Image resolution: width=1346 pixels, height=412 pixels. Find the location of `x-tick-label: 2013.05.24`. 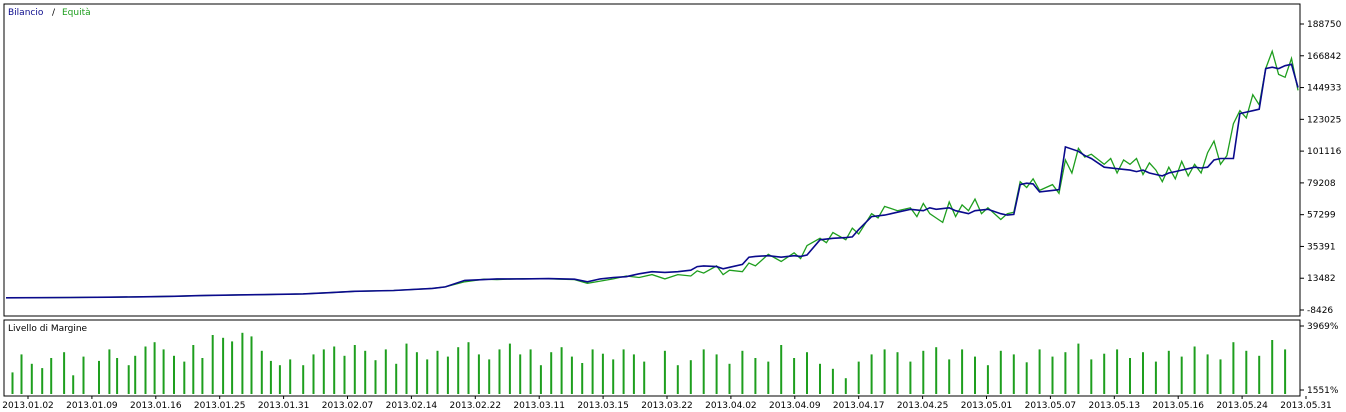

x-tick-label: 2013.05.24 is located at coordinates (1242, 406).